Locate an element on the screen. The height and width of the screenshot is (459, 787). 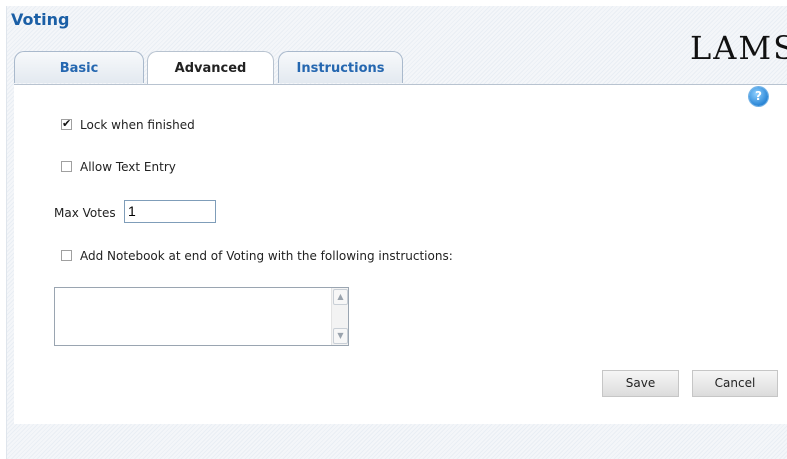
tab-advanced: Advanced is located at coordinates (210, 68).